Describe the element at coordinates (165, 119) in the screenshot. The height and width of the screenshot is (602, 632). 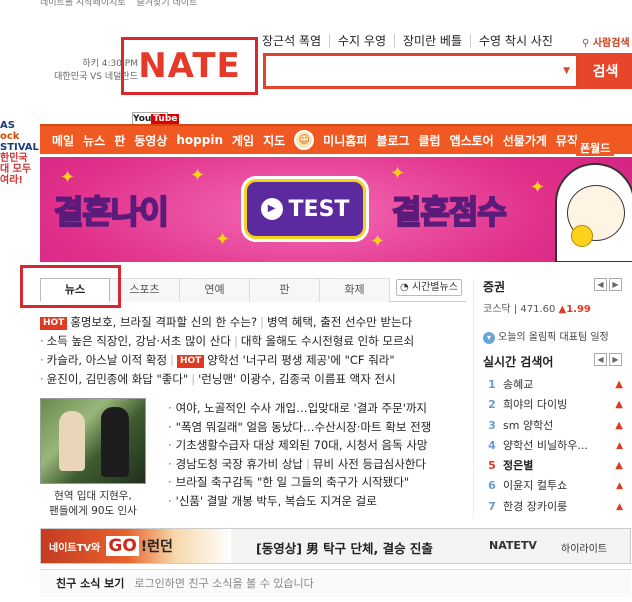
I see `youtube-tube: Tube` at that location.